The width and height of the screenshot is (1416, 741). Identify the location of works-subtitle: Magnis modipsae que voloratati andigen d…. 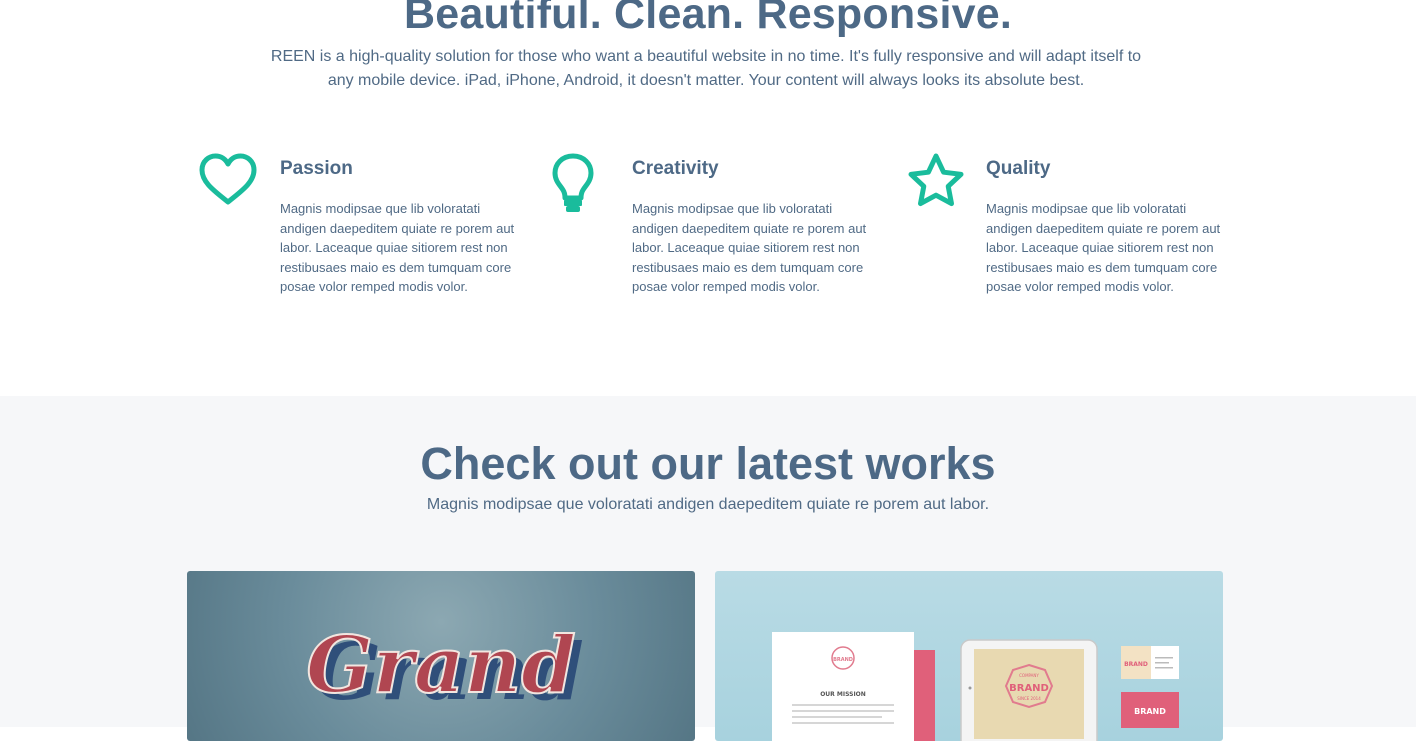
(708, 504).